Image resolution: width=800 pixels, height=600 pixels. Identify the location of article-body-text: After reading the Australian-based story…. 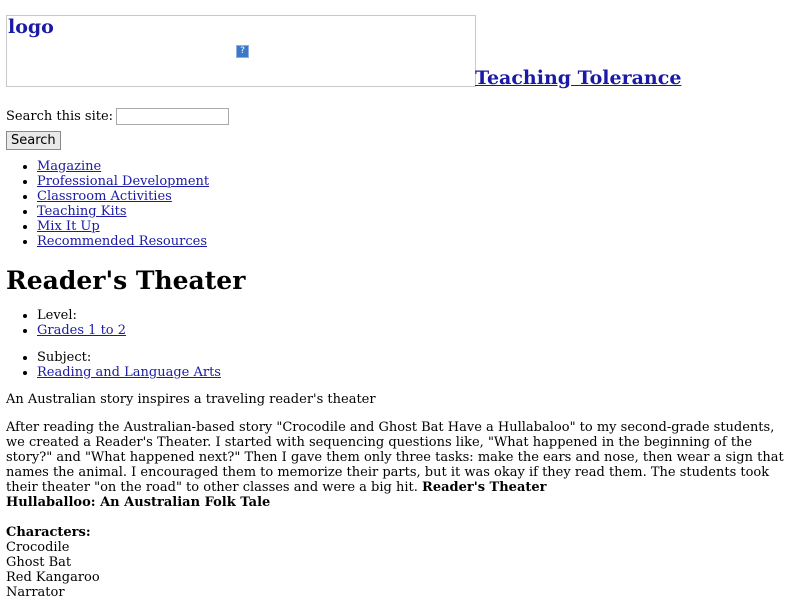
(395, 457).